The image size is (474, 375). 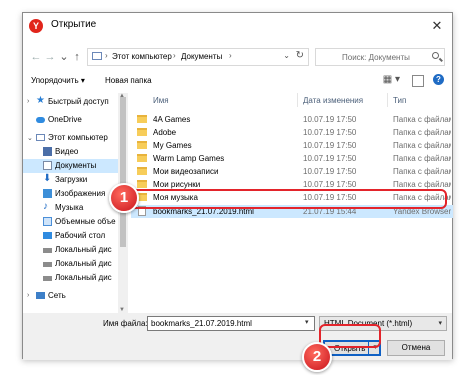 I want to click on 3d-objects-icon, so click(x=47, y=221).